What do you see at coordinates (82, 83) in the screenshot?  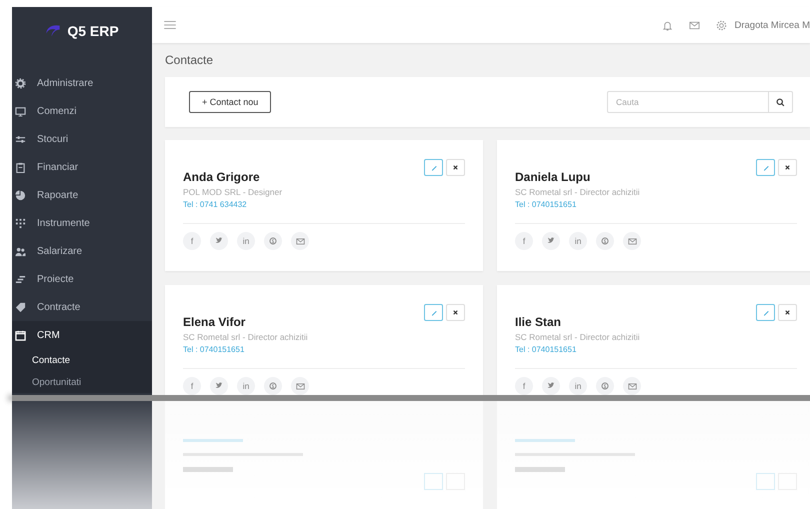 I see `sidebar-item: Administrare` at bounding box center [82, 83].